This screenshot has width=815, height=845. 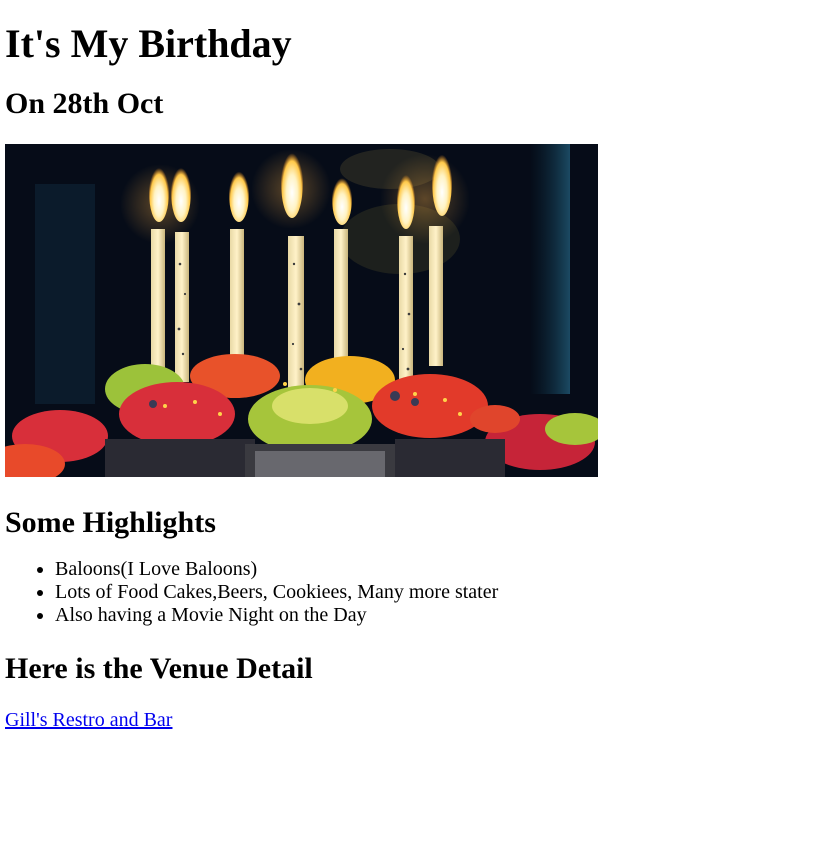 What do you see at coordinates (88, 720) in the screenshot?
I see `venue-link: Gill's Restro and Bar` at bounding box center [88, 720].